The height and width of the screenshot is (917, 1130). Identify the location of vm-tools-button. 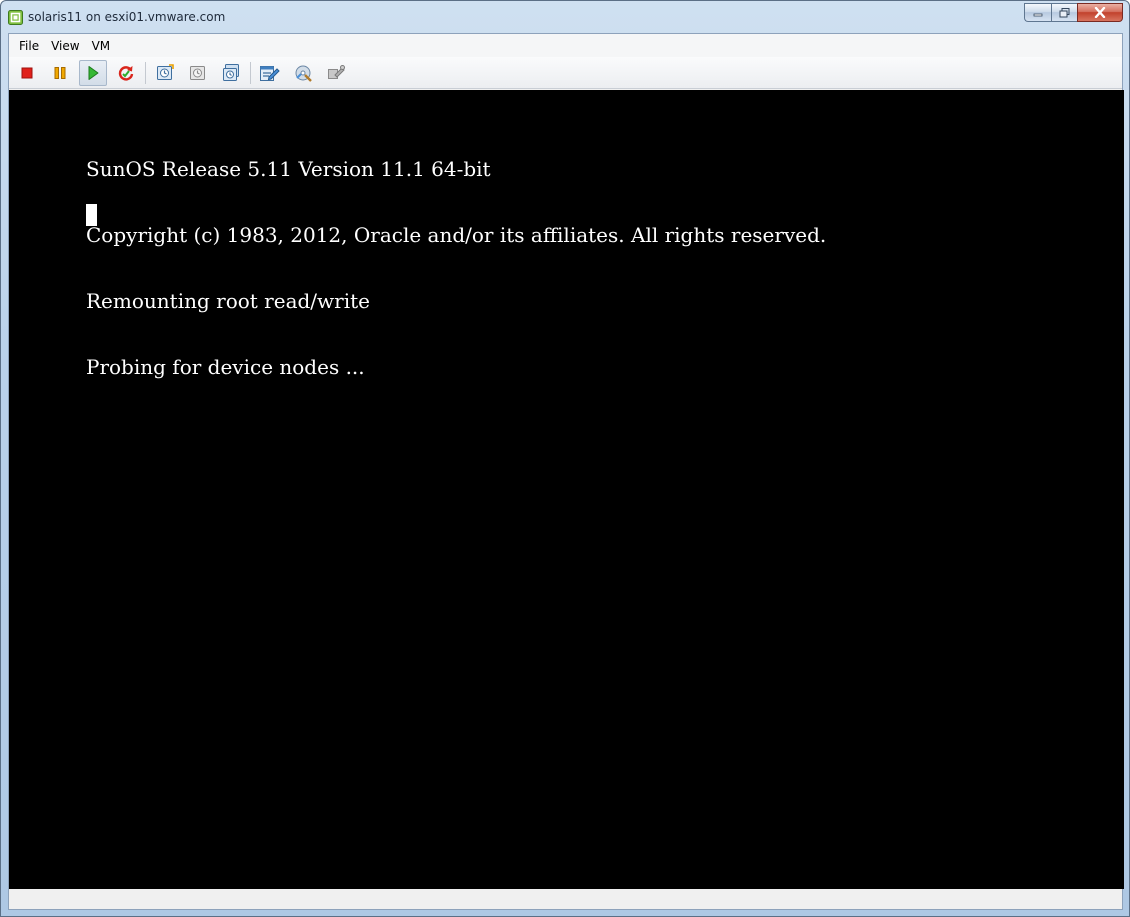
(336, 73).